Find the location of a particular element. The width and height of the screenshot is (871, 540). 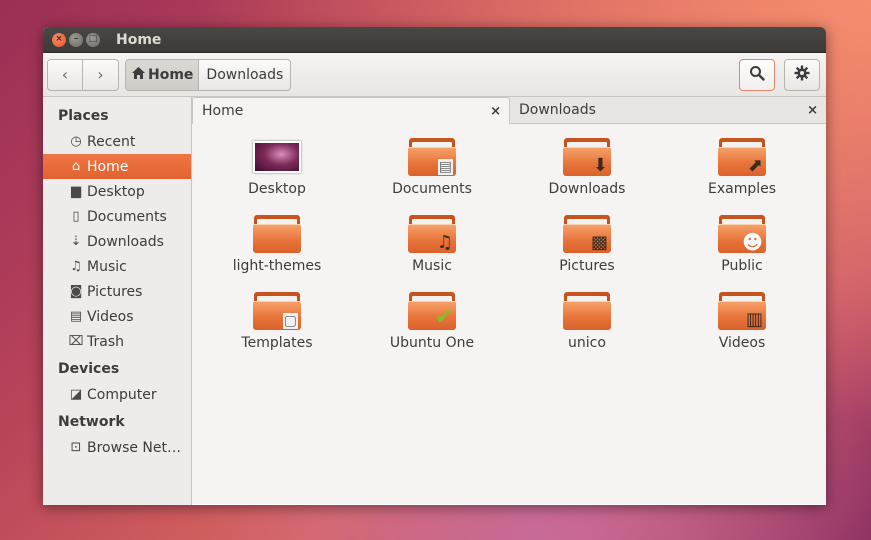

file-item-downloads: ⬇ Downloads is located at coordinates (587, 167).